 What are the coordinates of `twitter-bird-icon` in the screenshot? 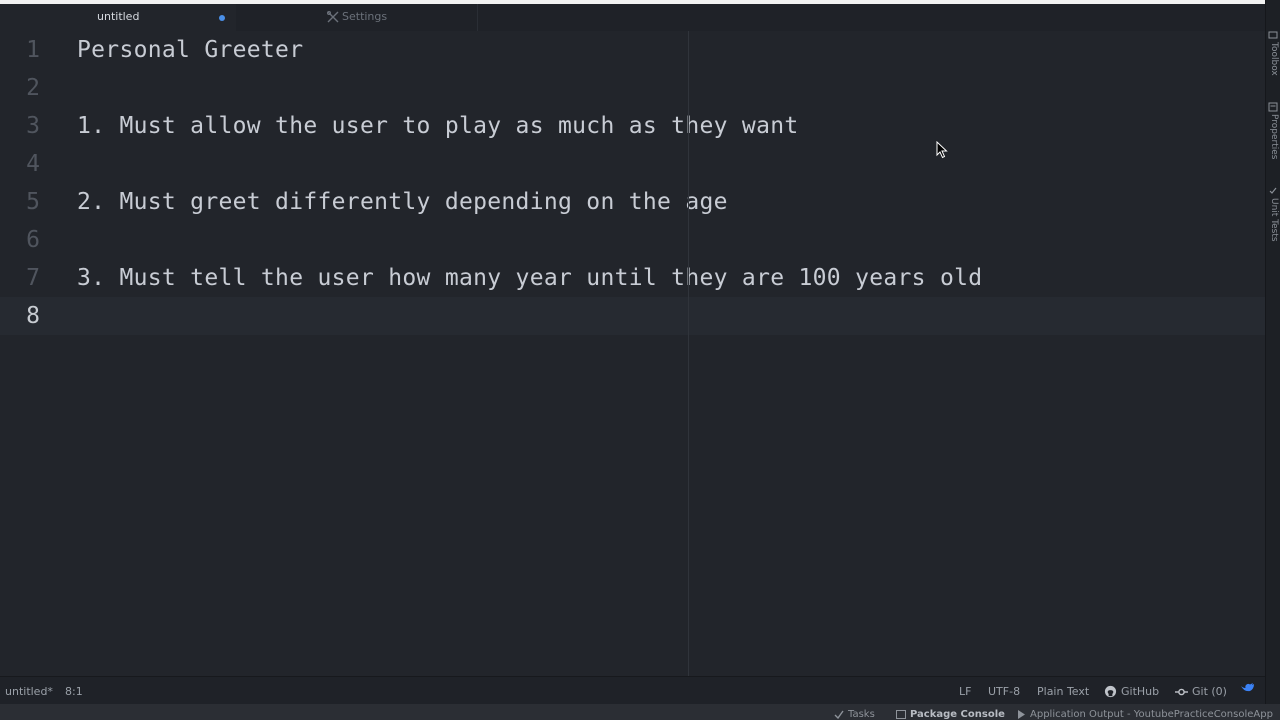 It's located at (1247, 687).